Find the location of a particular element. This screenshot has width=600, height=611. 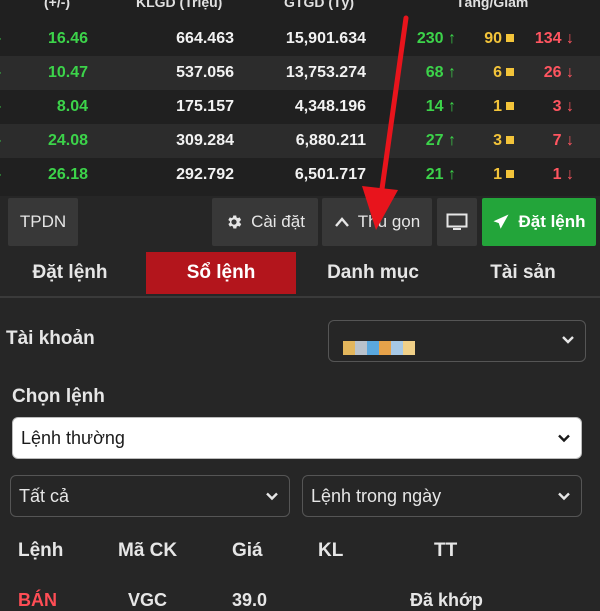

order-type-label: Chọn lệnh is located at coordinates (58, 396).